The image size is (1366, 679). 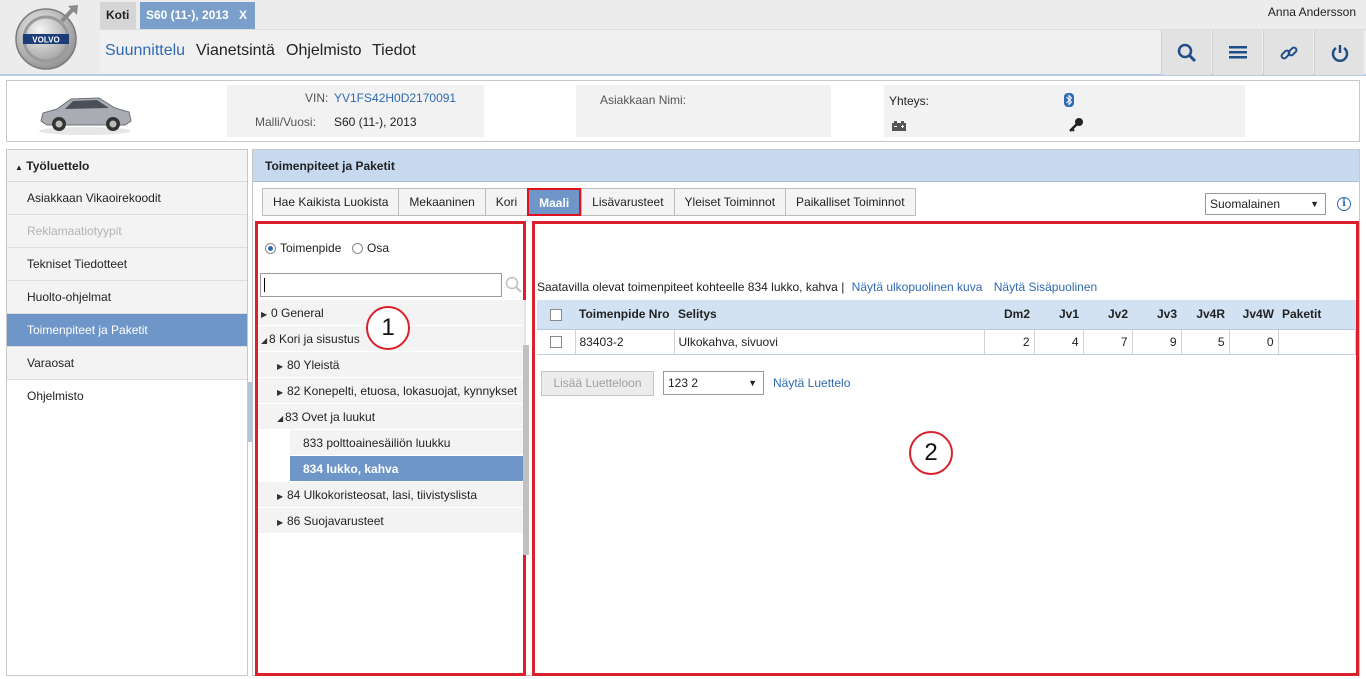 What do you see at coordinates (58, 166) in the screenshot?
I see `sidebar-title: Työluettelo` at bounding box center [58, 166].